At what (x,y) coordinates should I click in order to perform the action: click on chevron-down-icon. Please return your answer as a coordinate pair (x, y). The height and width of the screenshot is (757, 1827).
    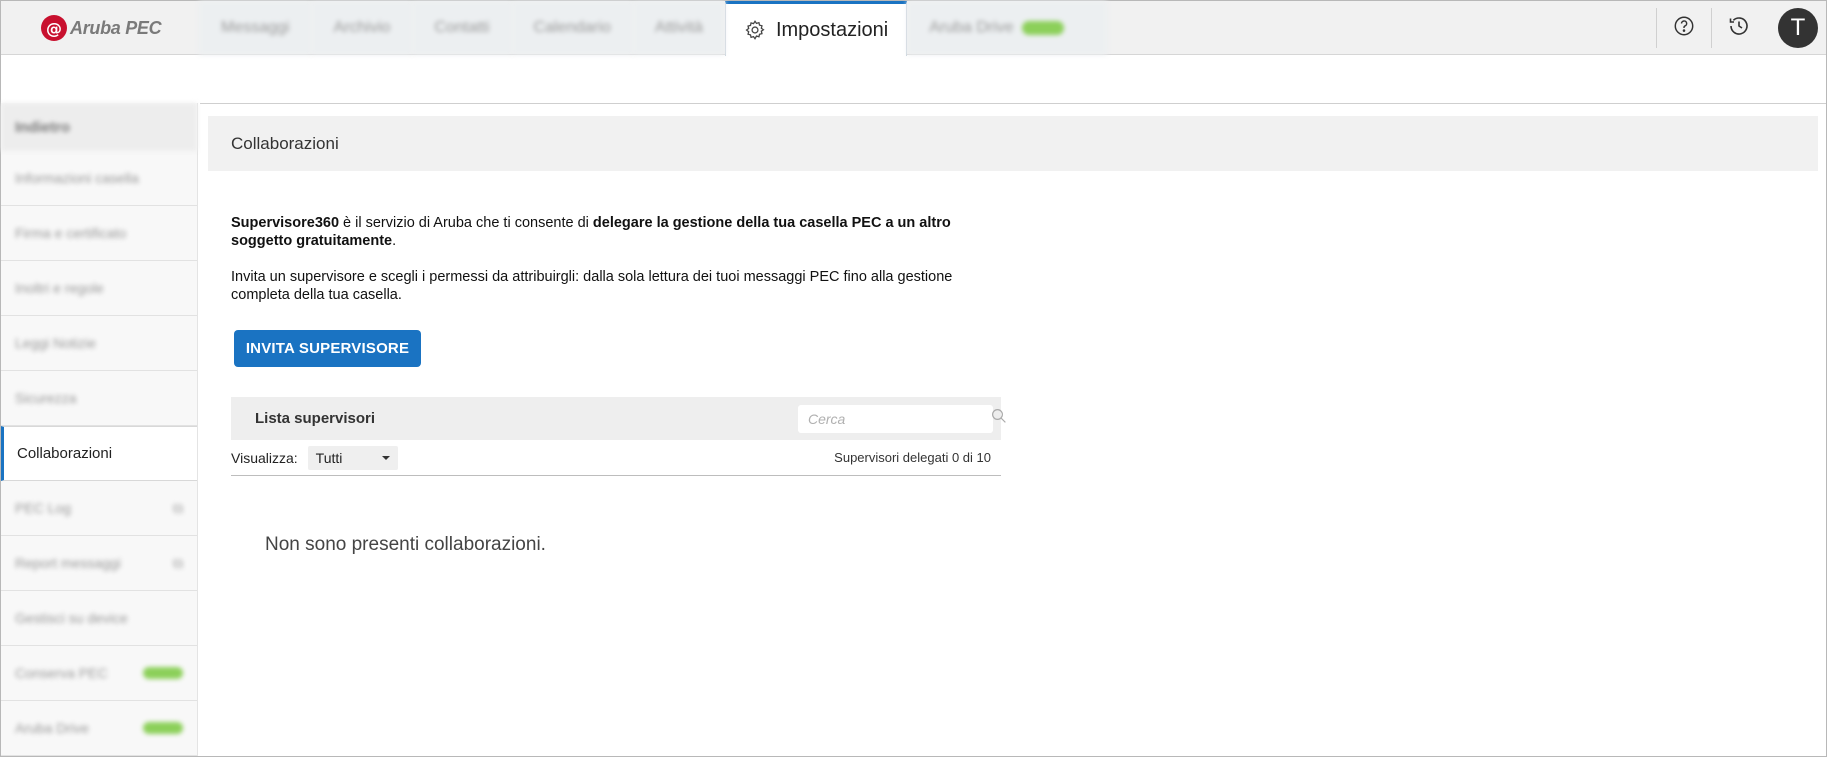
    Looking at the image, I should click on (385, 457).